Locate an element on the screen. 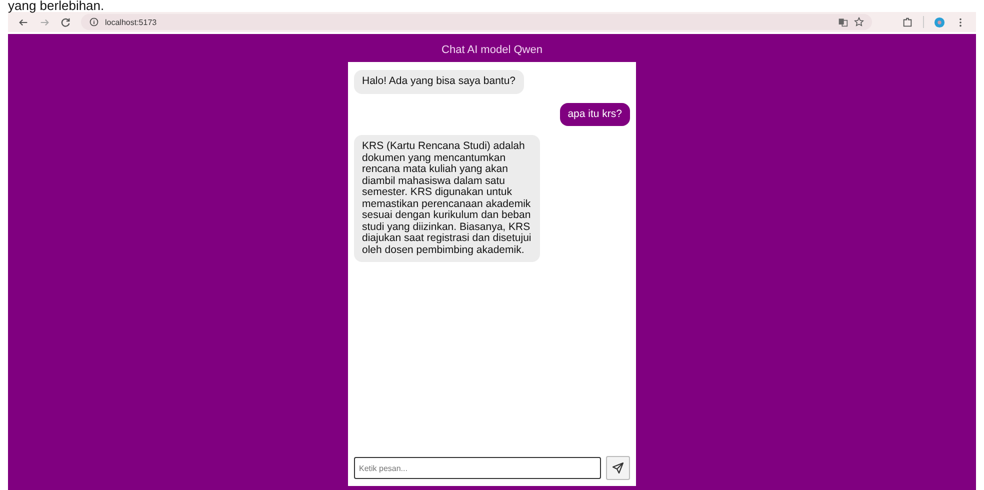  puzzle-icon is located at coordinates (907, 22).